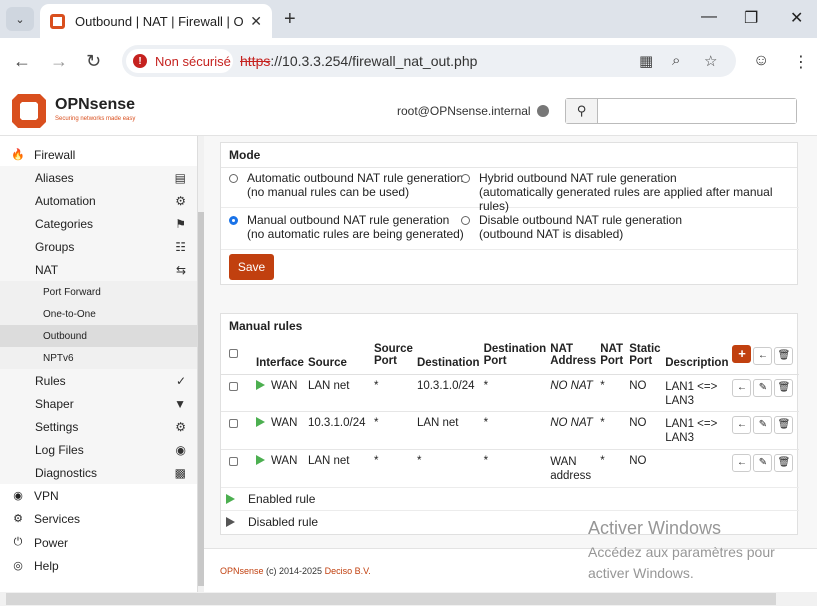 The image size is (817, 606). What do you see at coordinates (464, 111) in the screenshot?
I see `user-label: root@OPNsense.internal` at bounding box center [464, 111].